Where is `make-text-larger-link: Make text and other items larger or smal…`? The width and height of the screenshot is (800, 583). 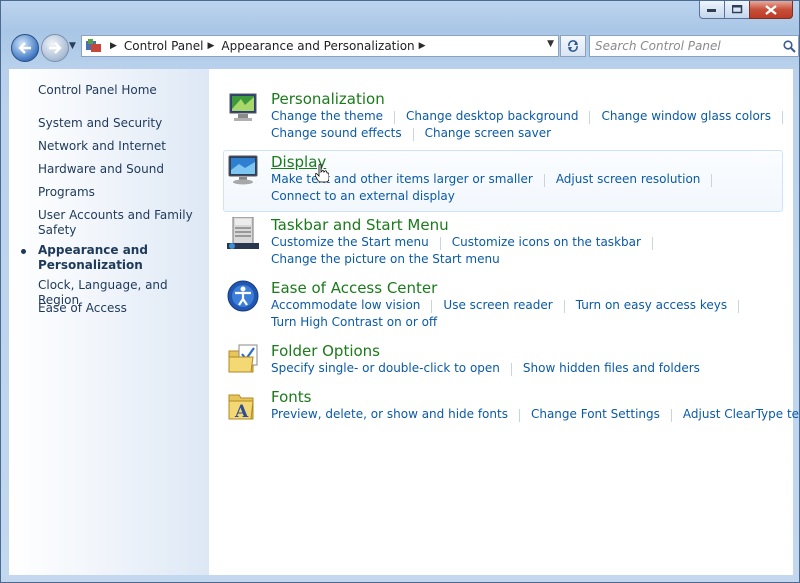 make-text-larger-link: Make text and other items larger or smal… is located at coordinates (402, 179).